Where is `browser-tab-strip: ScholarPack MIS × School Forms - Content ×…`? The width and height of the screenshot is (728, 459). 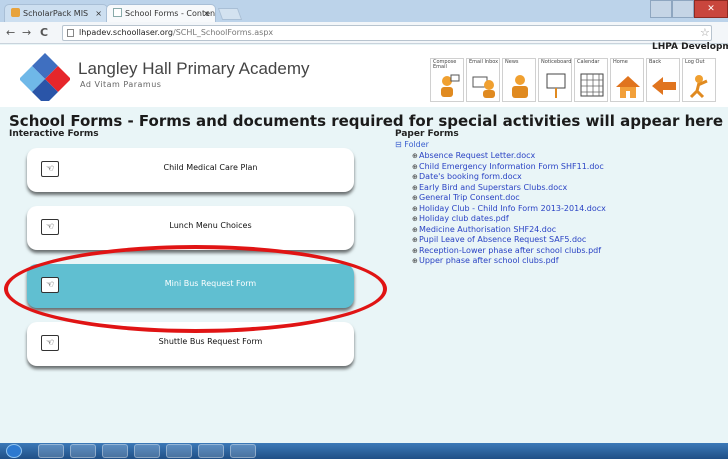
browser-tab-strip: ScholarPack MIS × School Forms - Content ×… is located at coordinates (364, 11).